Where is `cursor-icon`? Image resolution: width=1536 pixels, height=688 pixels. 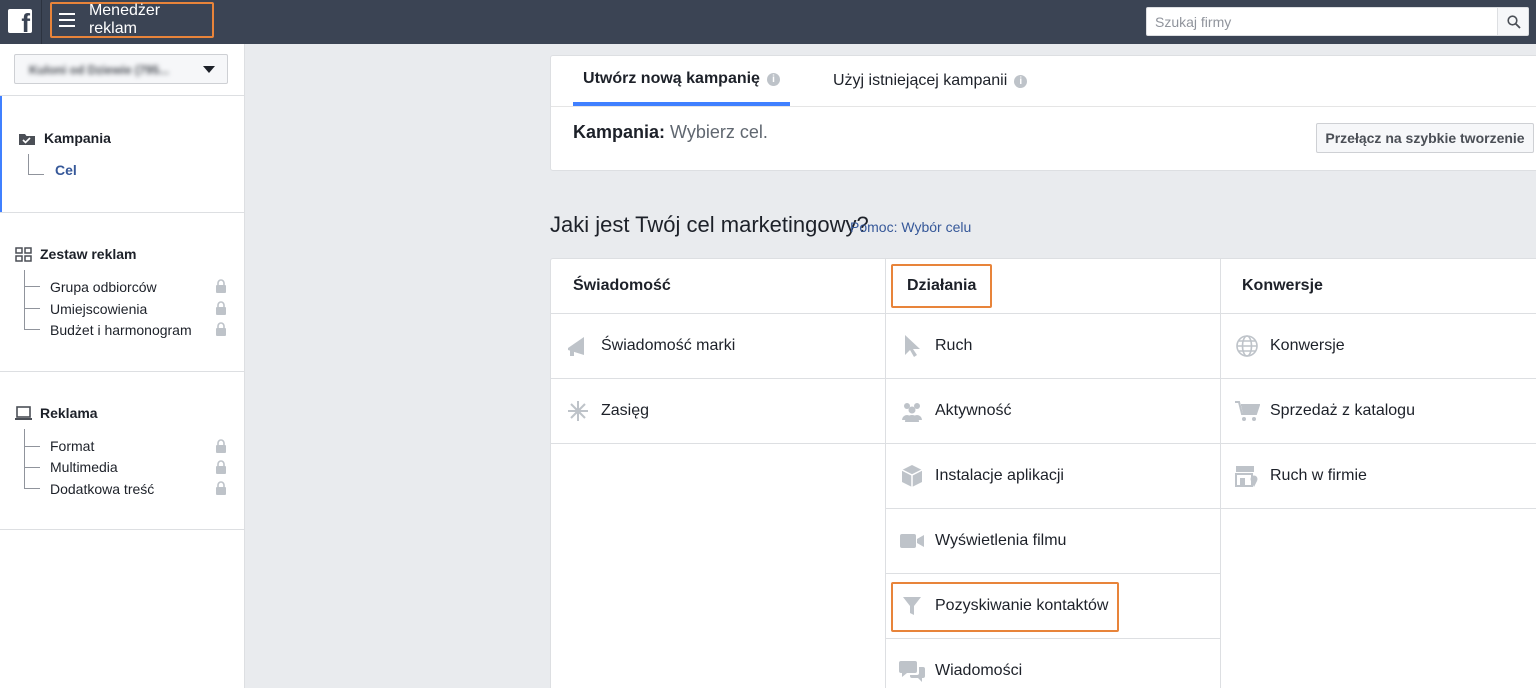 cursor-icon is located at coordinates (912, 346).